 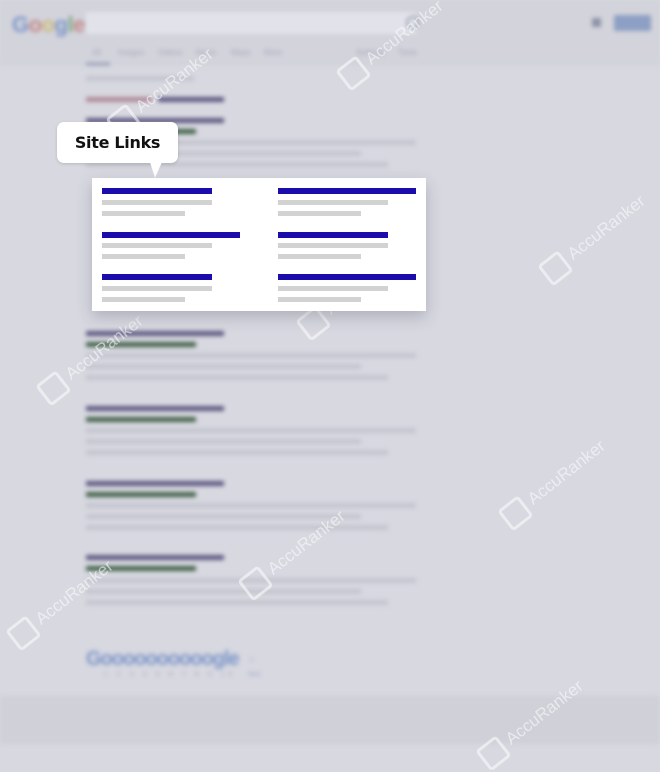 I want to click on site-links-callout: Site Links, so click(x=117, y=142).